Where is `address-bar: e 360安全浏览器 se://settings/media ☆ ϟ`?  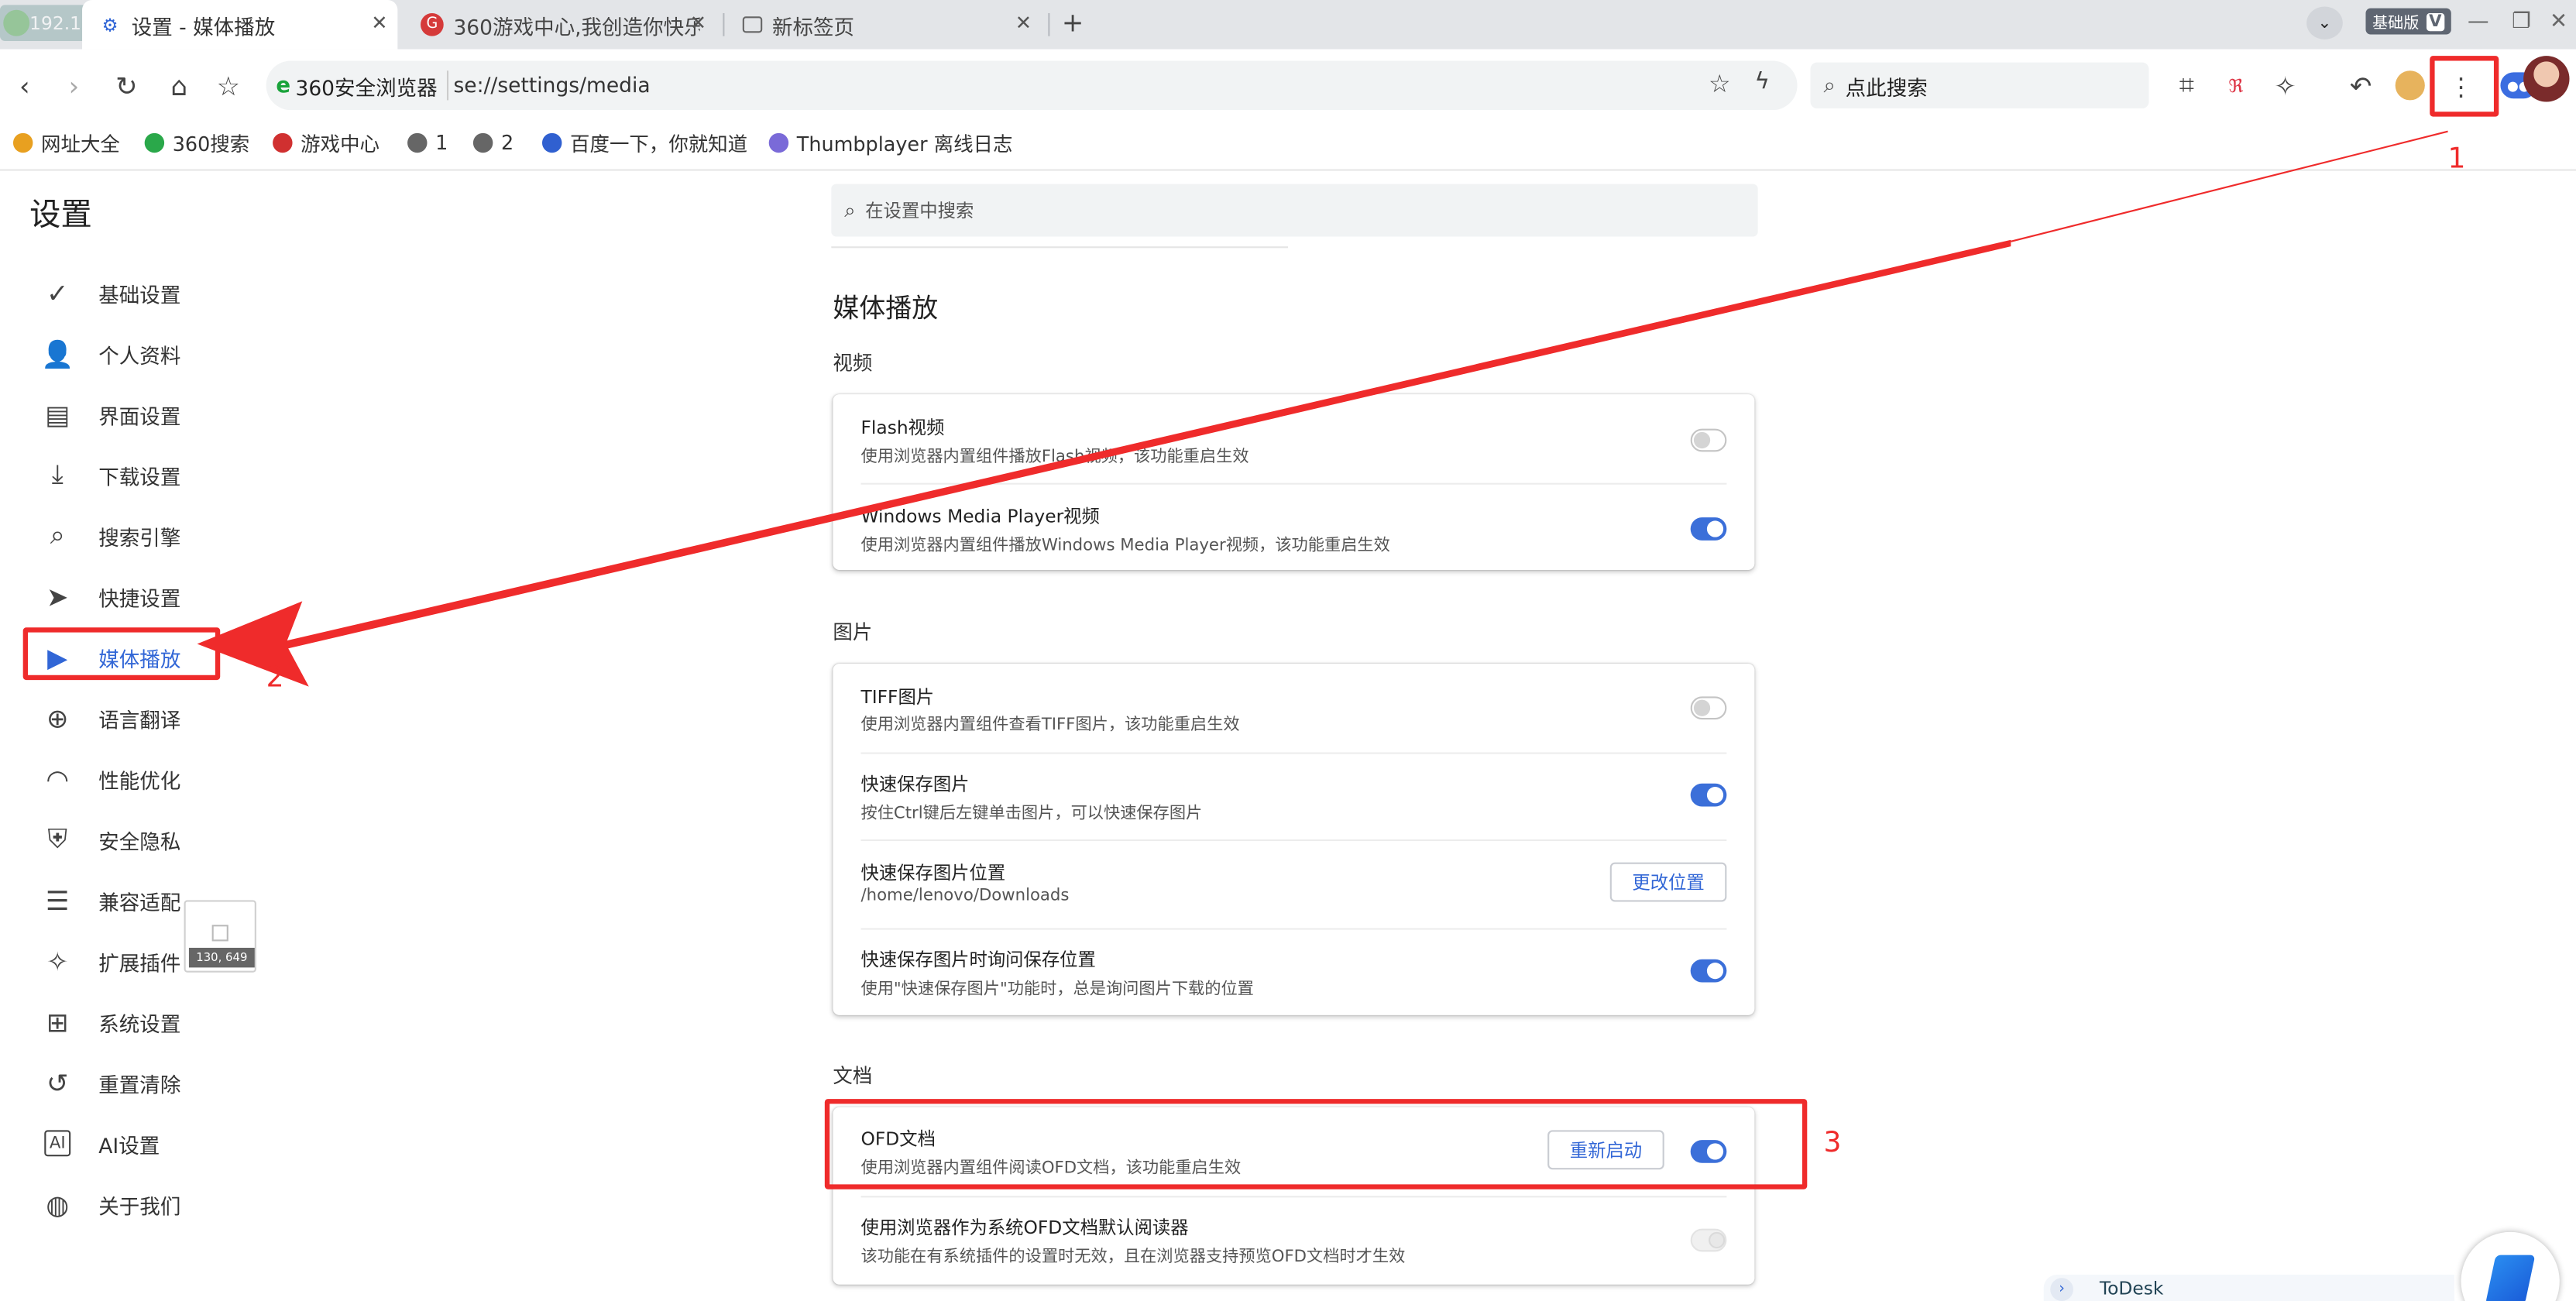 address-bar: e 360安全浏览器 se://settings/media ☆ ϟ is located at coordinates (1032, 85).